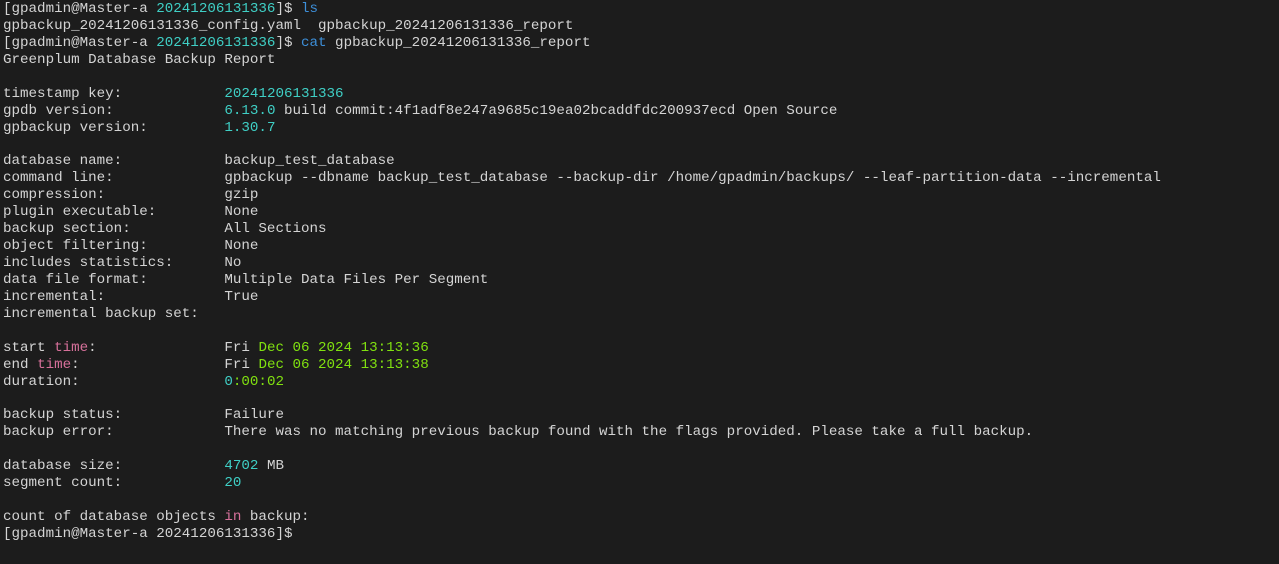 This screenshot has width=1279, height=564. I want to click on terminal-text: gpdb version:, so click(114, 110).